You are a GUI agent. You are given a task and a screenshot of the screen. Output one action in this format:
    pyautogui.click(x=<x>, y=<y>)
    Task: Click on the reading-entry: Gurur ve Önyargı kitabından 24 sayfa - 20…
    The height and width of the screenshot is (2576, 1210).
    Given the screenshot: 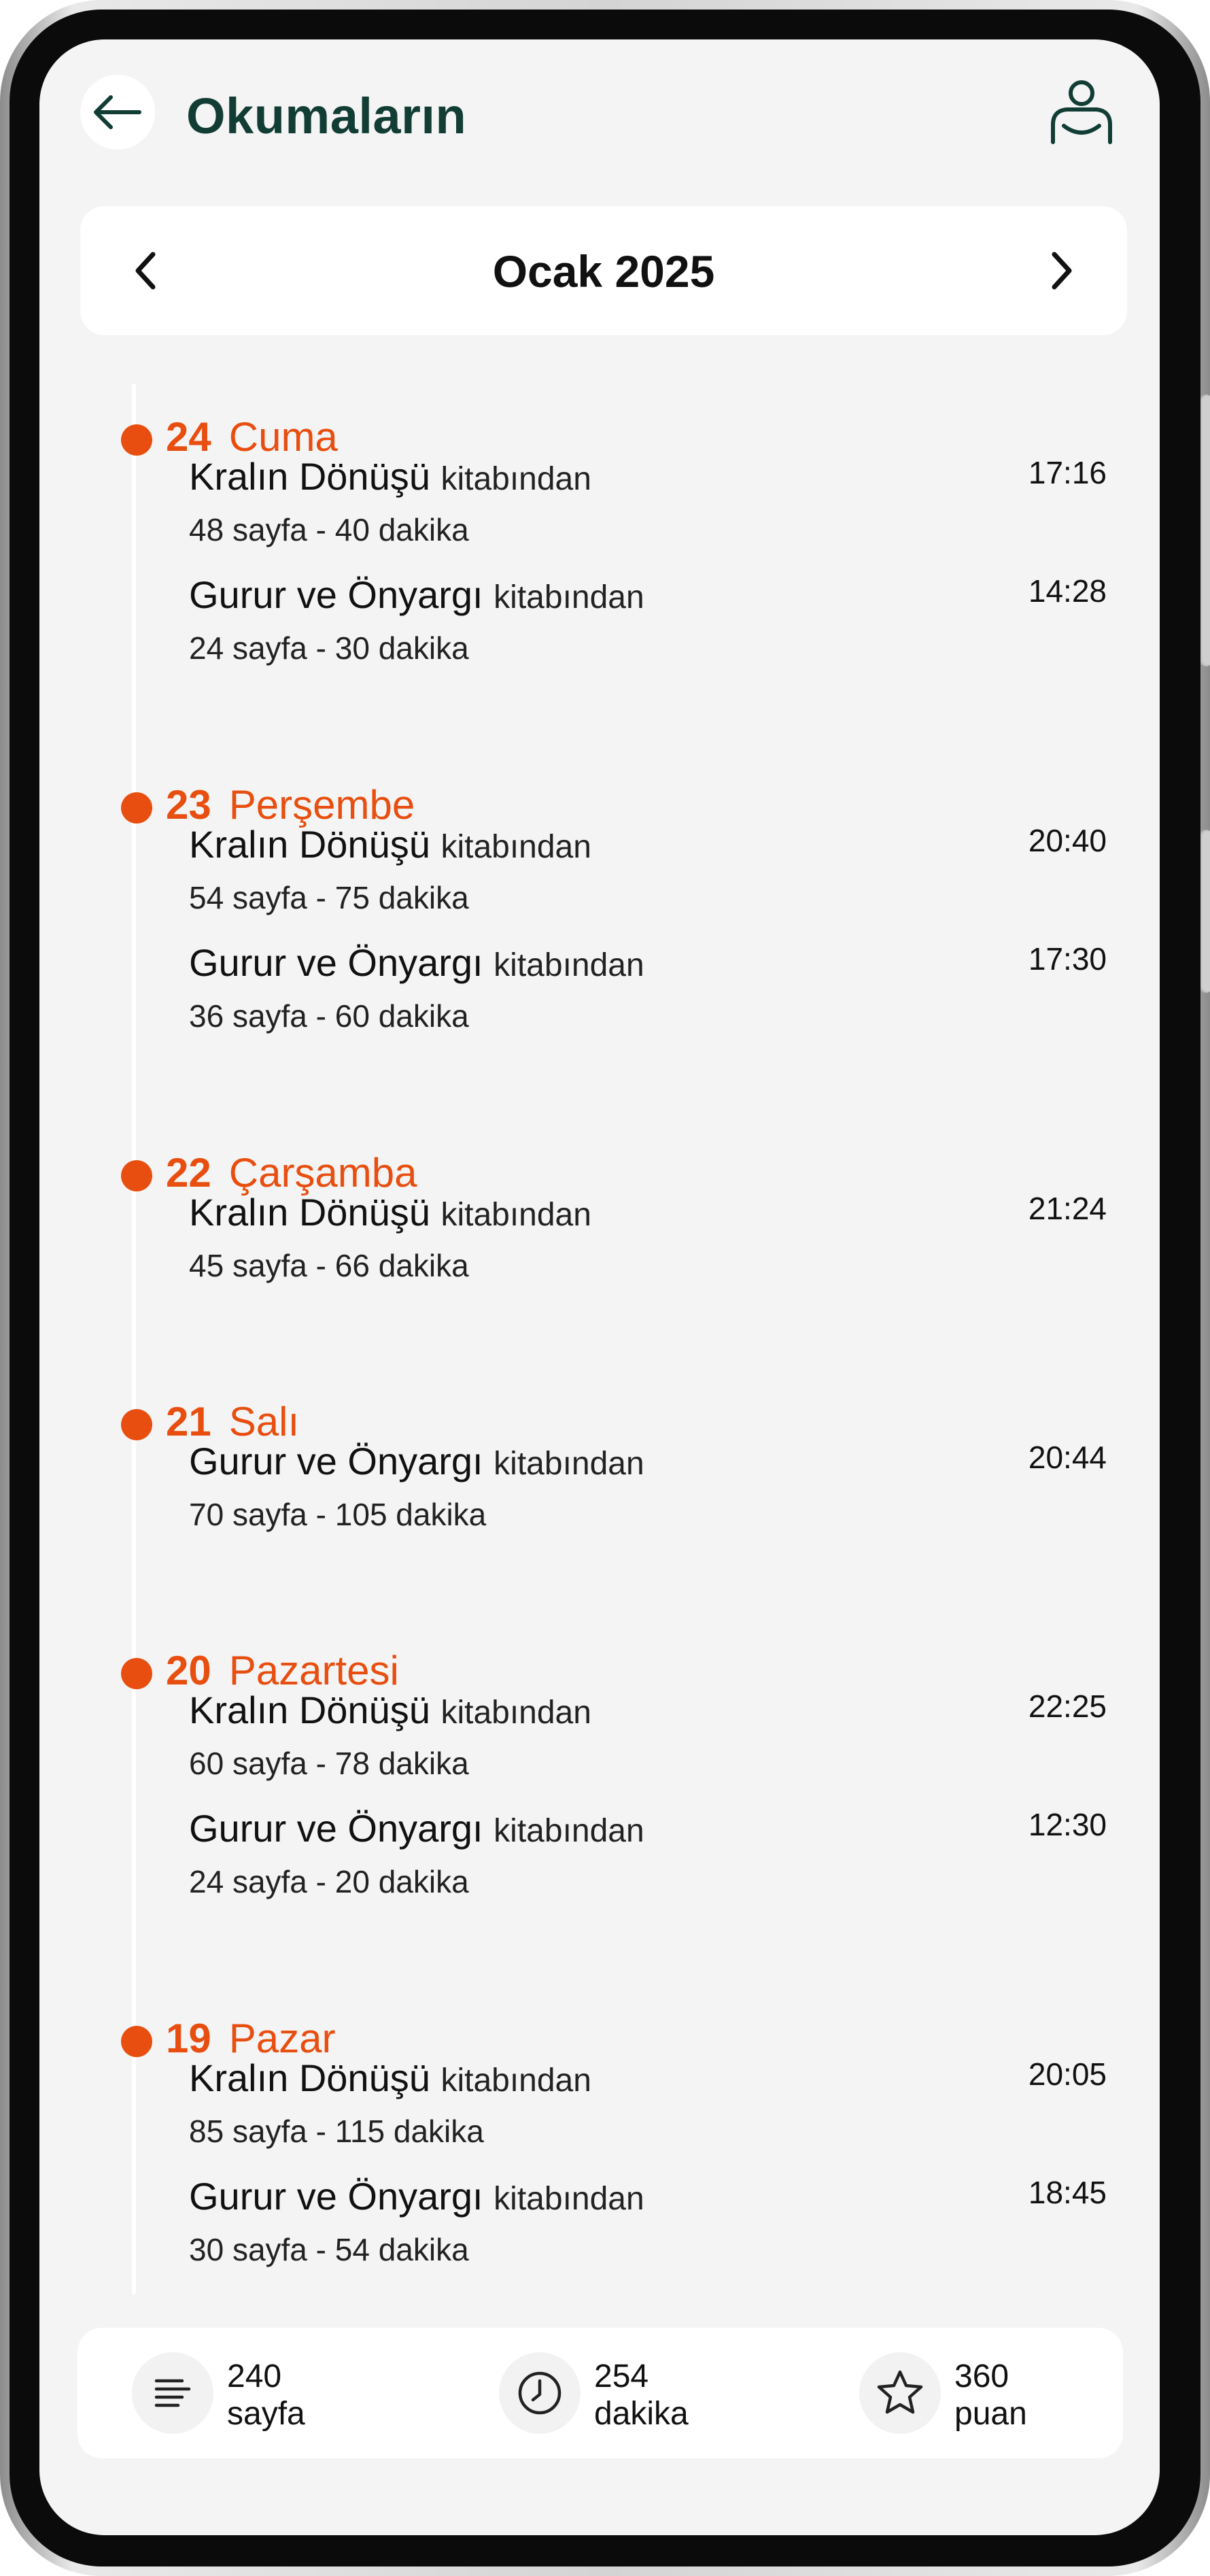 What is the action you would take?
    pyautogui.click(x=648, y=1860)
    